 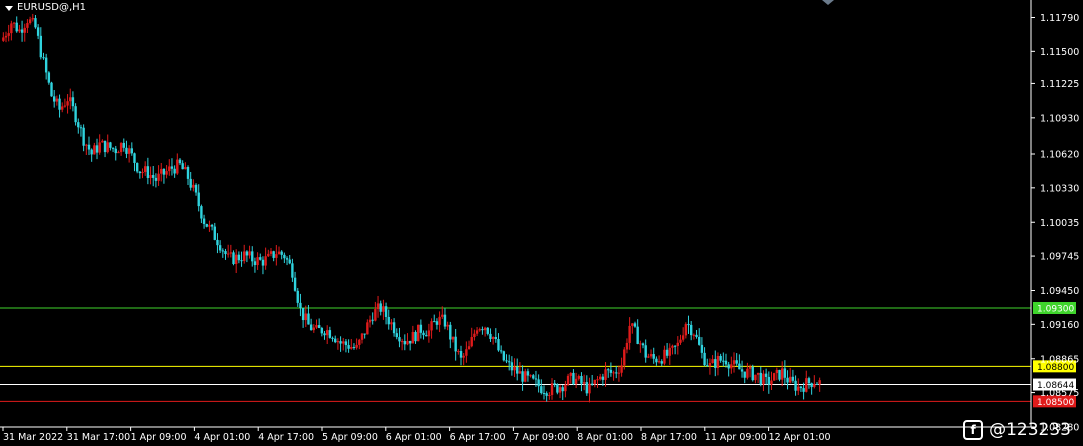 What do you see at coordinates (52, 7) in the screenshot?
I see `chart-title: EURUSD@,H1` at bounding box center [52, 7].